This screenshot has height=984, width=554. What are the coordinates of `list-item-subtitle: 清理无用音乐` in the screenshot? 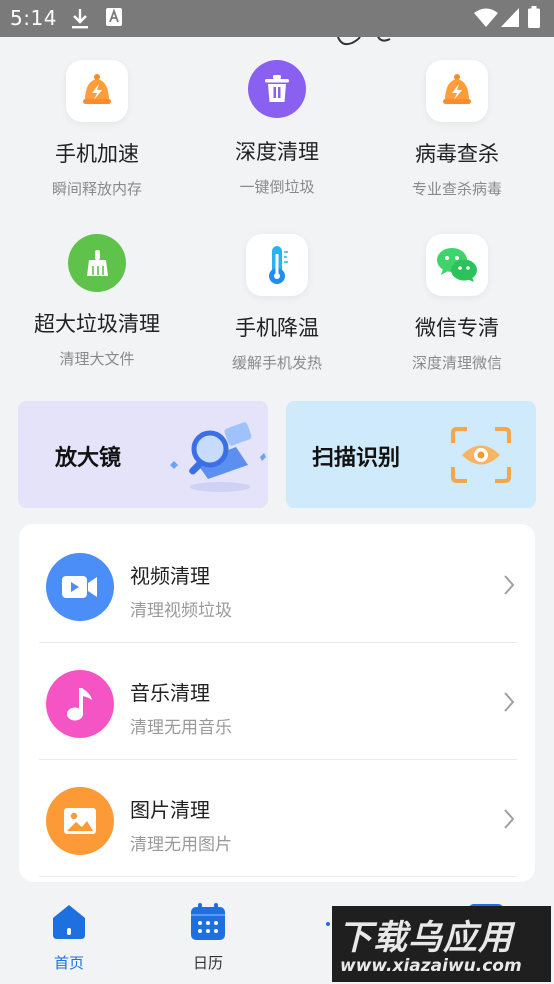 It's located at (181, 728).